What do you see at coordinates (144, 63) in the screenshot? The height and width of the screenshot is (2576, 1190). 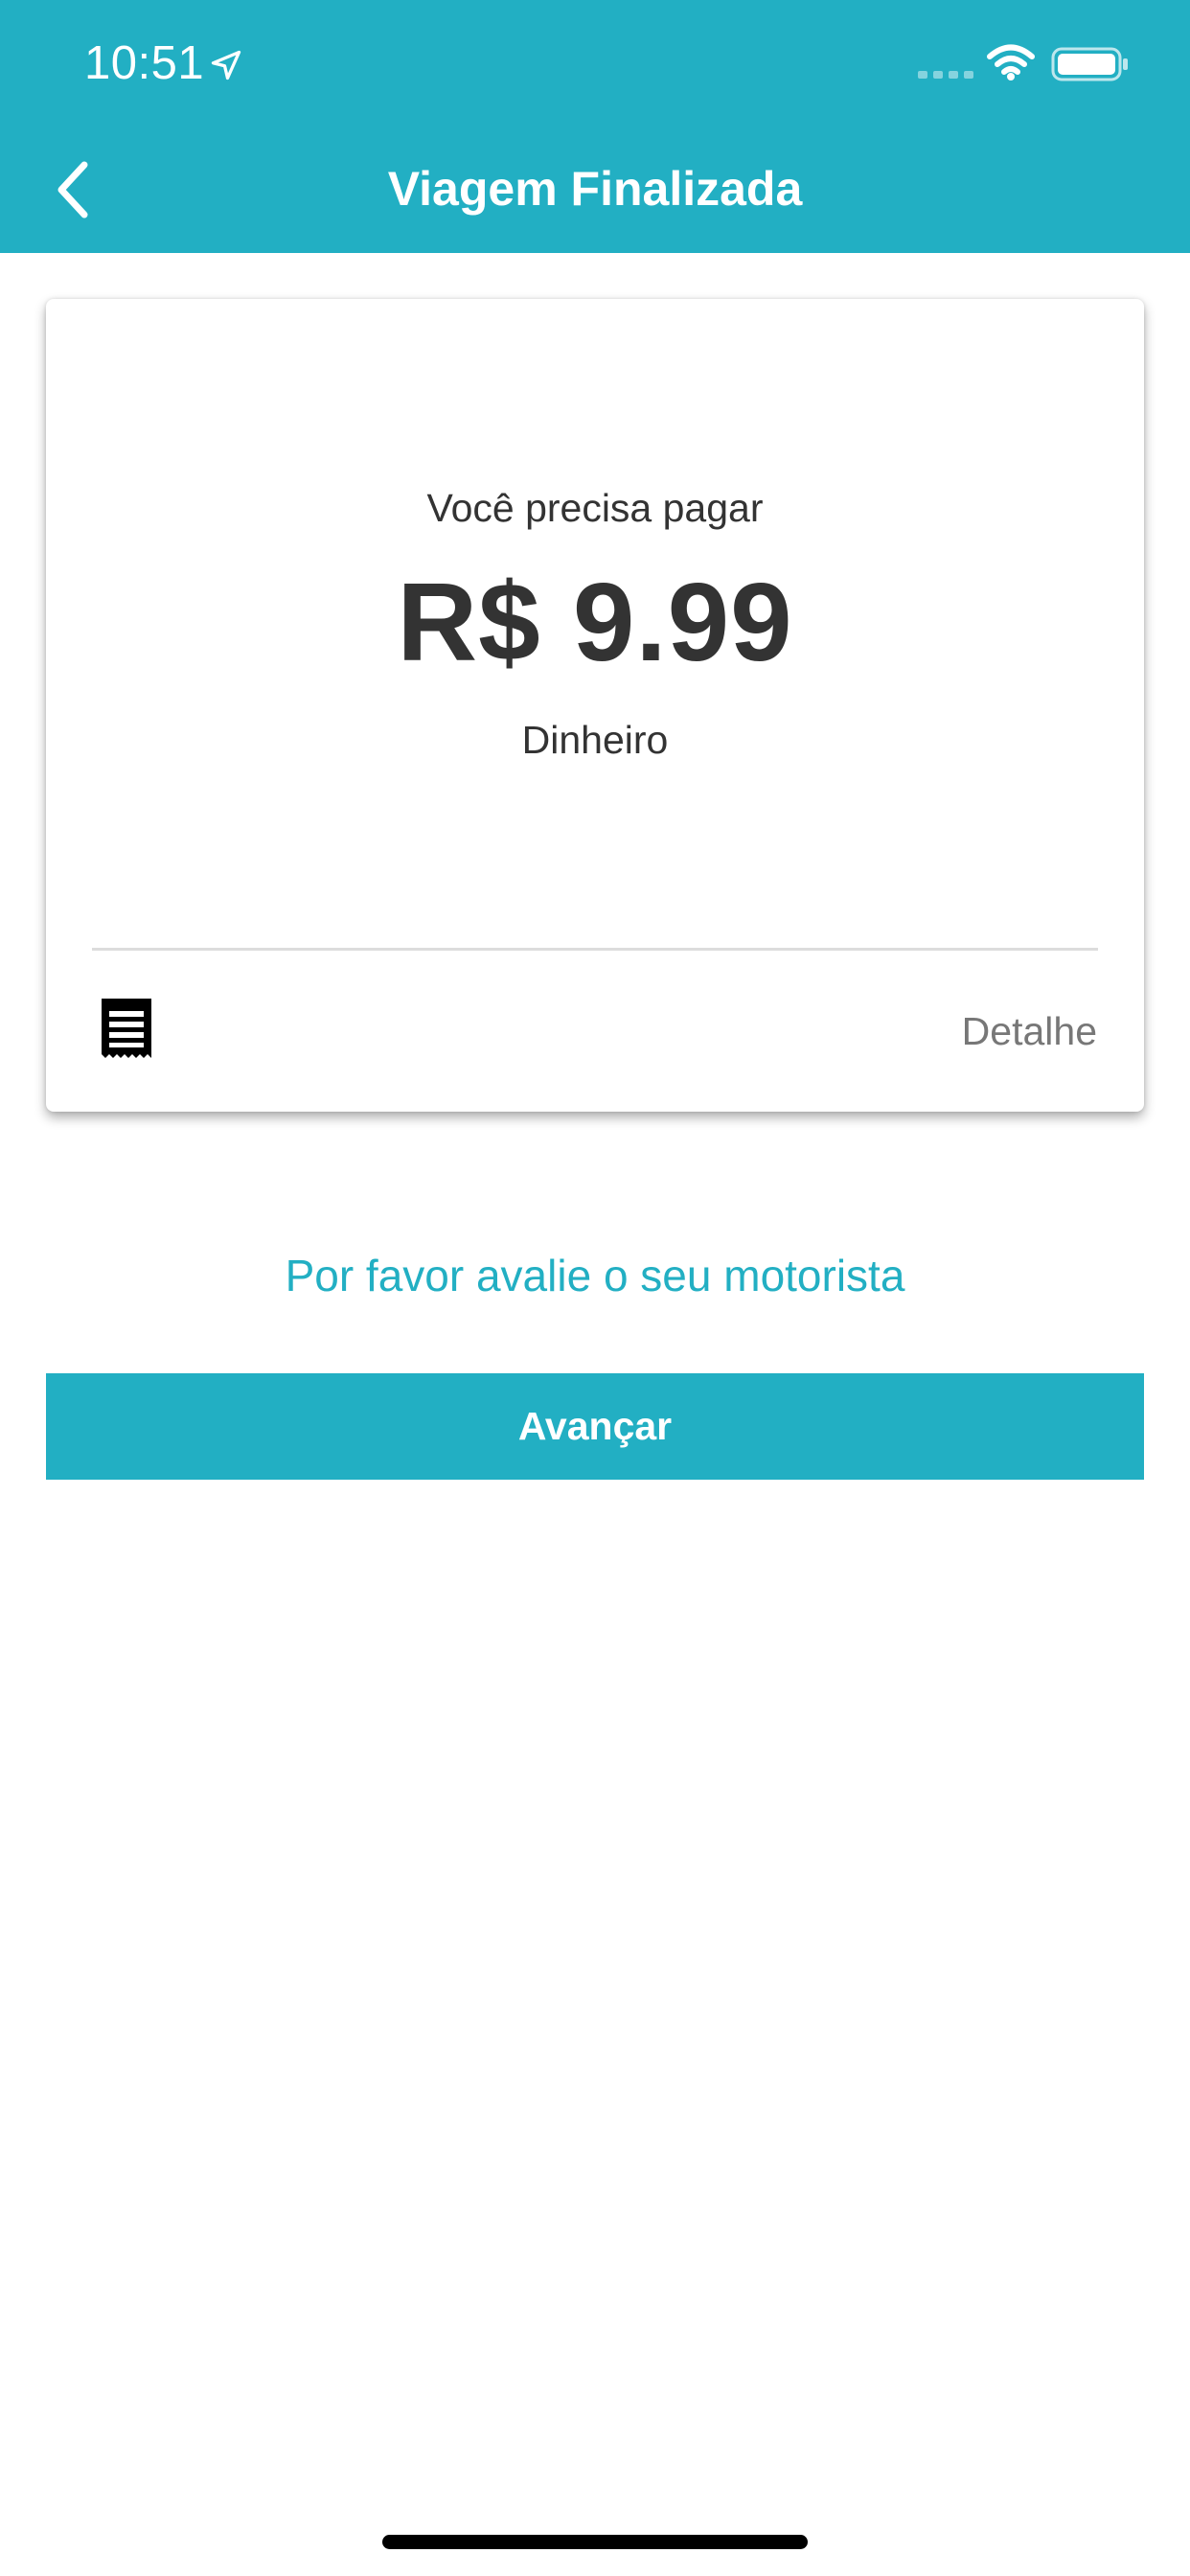 I see `status-time: 10:51` at bounding box center [144, 63].